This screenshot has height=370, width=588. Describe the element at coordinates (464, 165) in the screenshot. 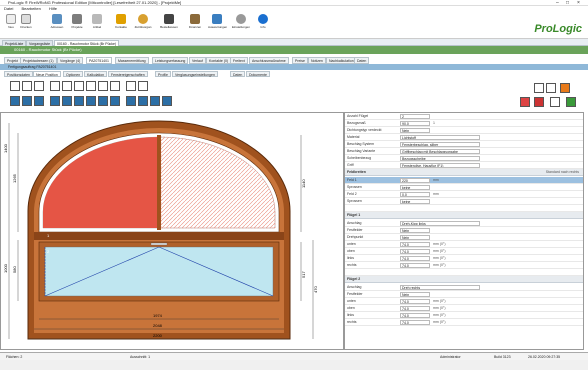

I see `property-row: Griff Fensterolive, Hausflur (F1)` at that location.